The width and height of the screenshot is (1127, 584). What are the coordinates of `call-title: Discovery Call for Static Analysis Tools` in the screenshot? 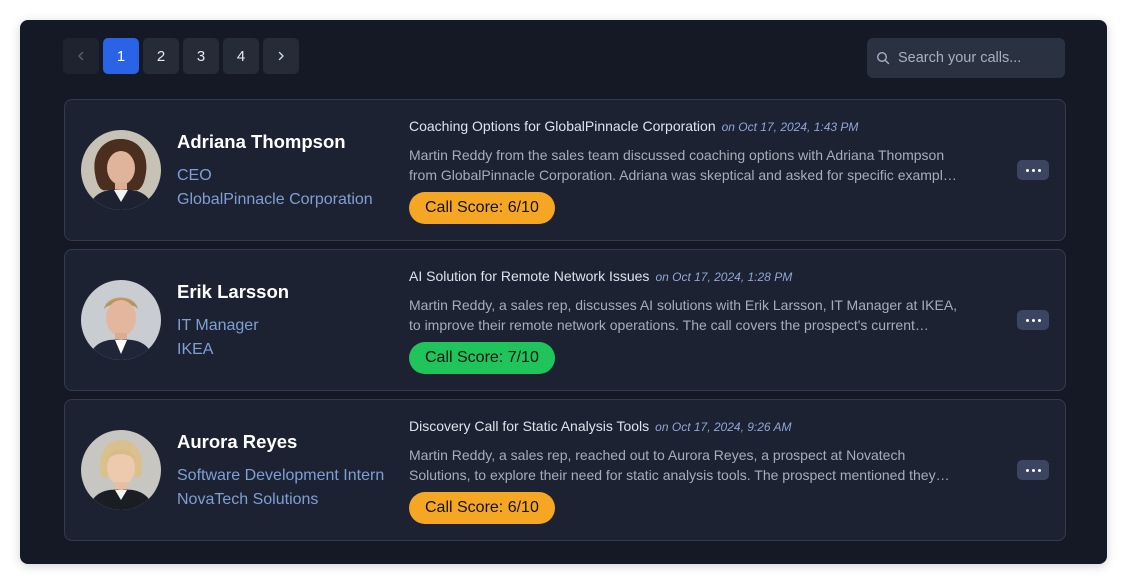 It's located at (529, 426).